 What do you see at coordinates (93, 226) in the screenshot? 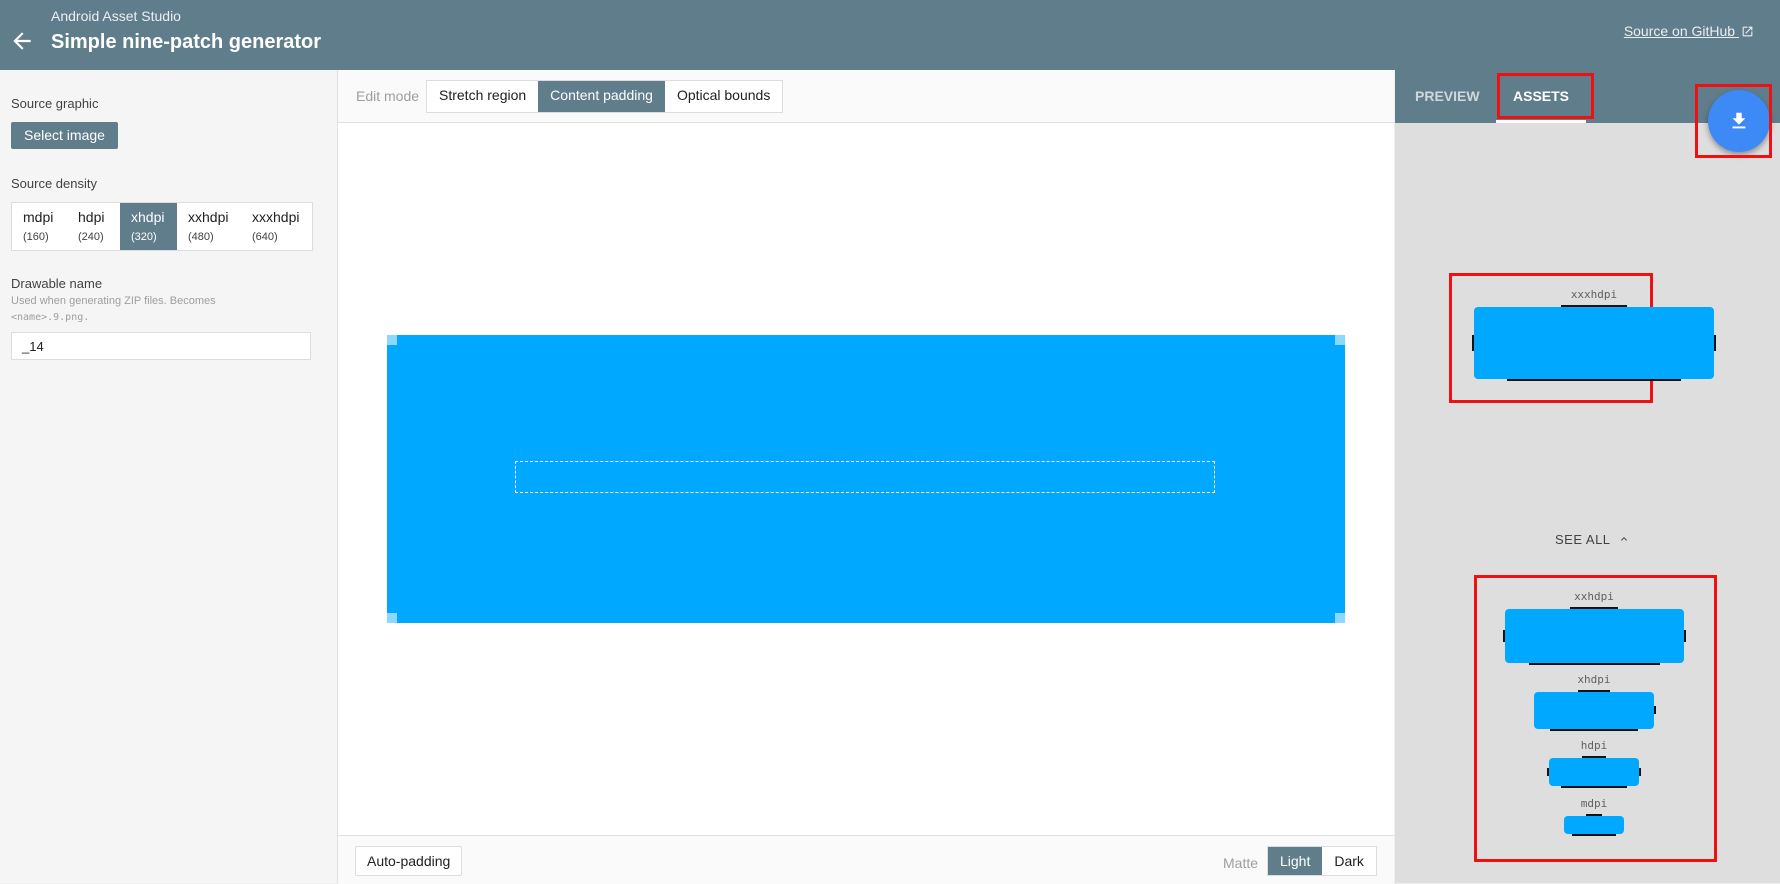
I see `density-hdpi: hdpi (240)` at bounding box center [93, 226].